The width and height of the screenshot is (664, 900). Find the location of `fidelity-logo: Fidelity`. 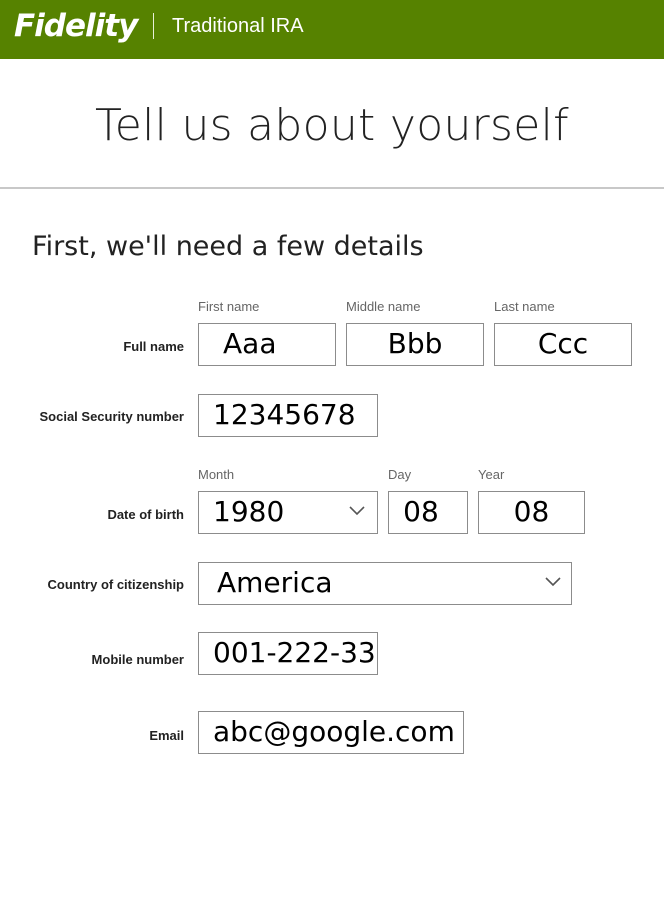

fidelity-logo: Fidelity is located at coordinates (76, 26).